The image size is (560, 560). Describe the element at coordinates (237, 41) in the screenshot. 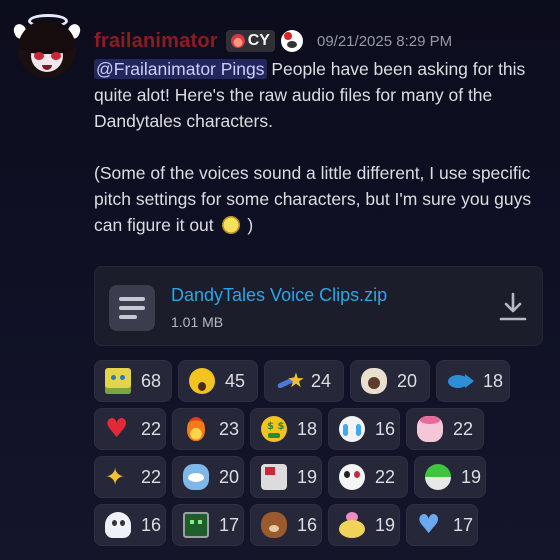

I see `server-tag-icon` at that location.